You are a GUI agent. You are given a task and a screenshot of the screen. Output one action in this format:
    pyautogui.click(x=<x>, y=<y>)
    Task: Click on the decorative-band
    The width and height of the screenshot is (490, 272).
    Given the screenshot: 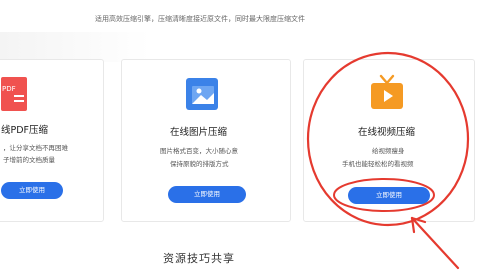 What is the action you would take?
    pyautogui.click(x=75, y=47)
    